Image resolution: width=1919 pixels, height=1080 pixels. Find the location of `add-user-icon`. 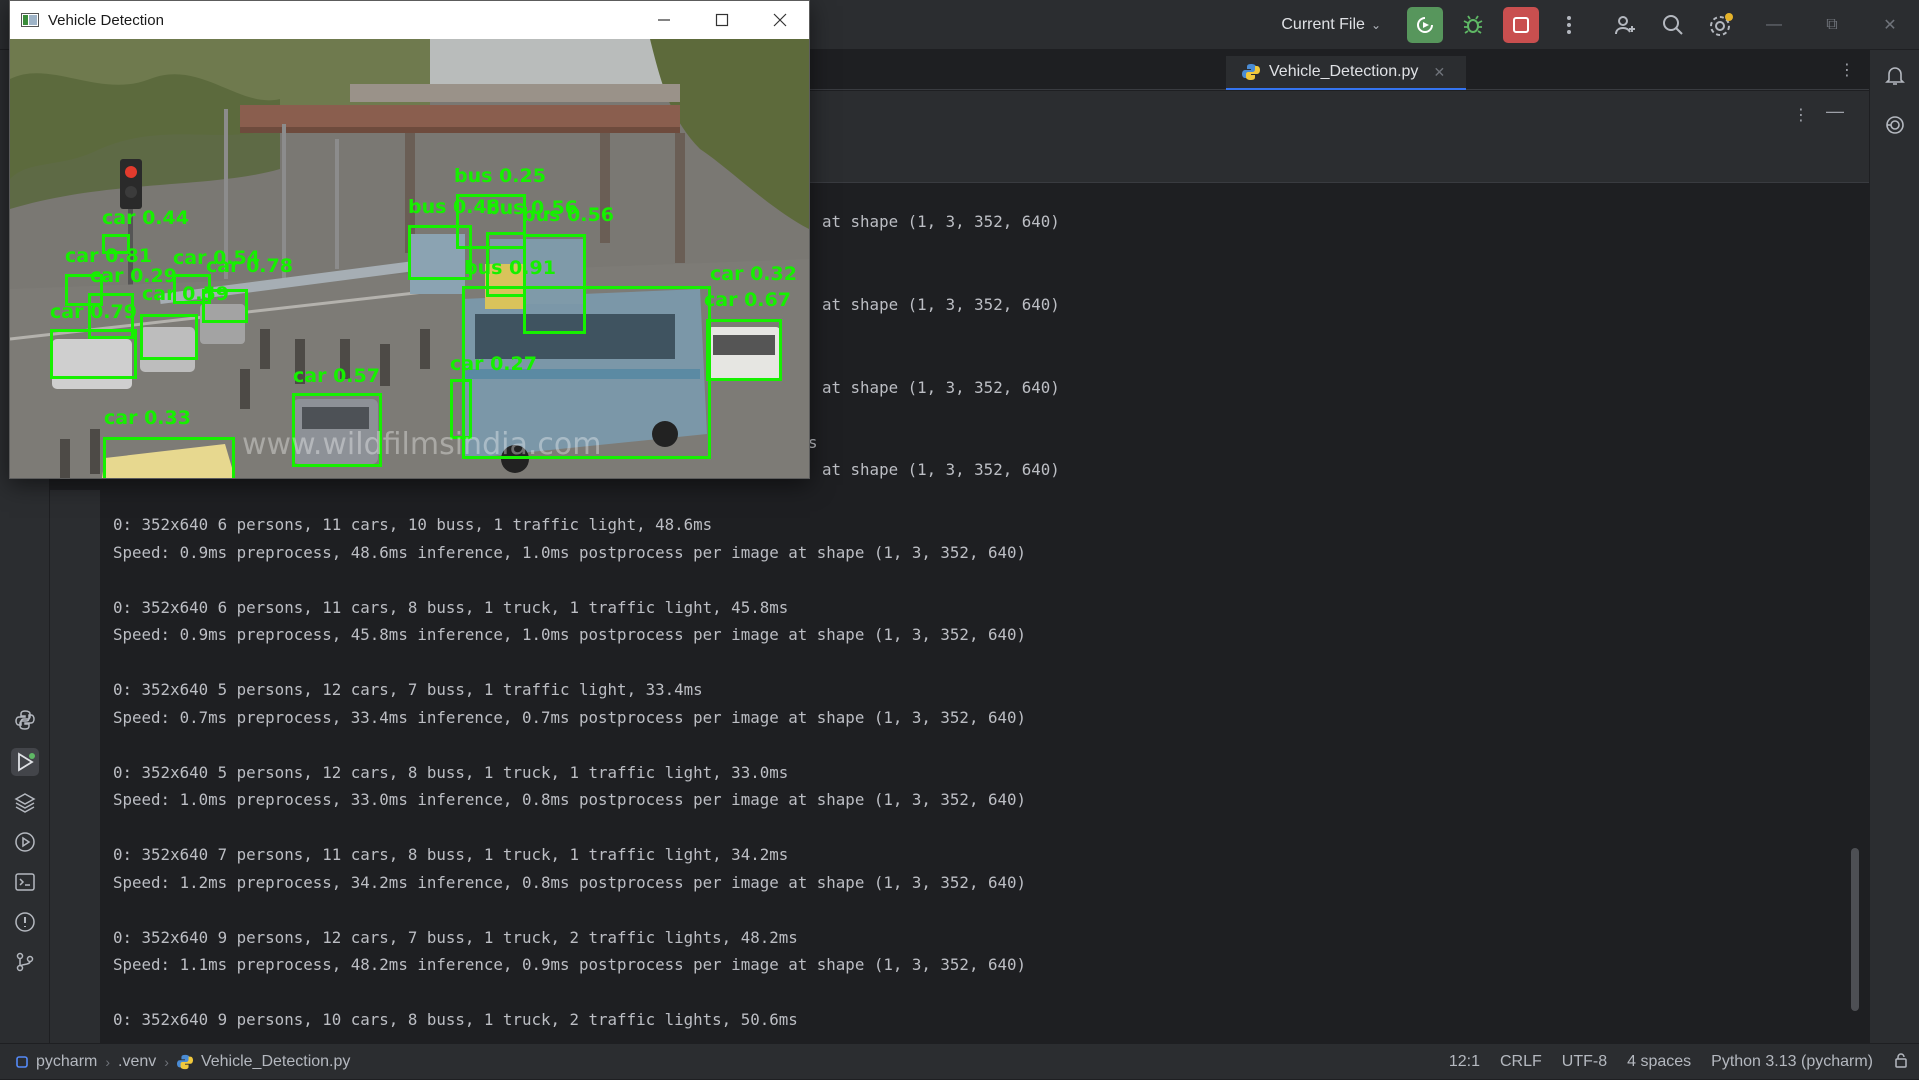

add-user-icon is located at coordinates (1625, 25).